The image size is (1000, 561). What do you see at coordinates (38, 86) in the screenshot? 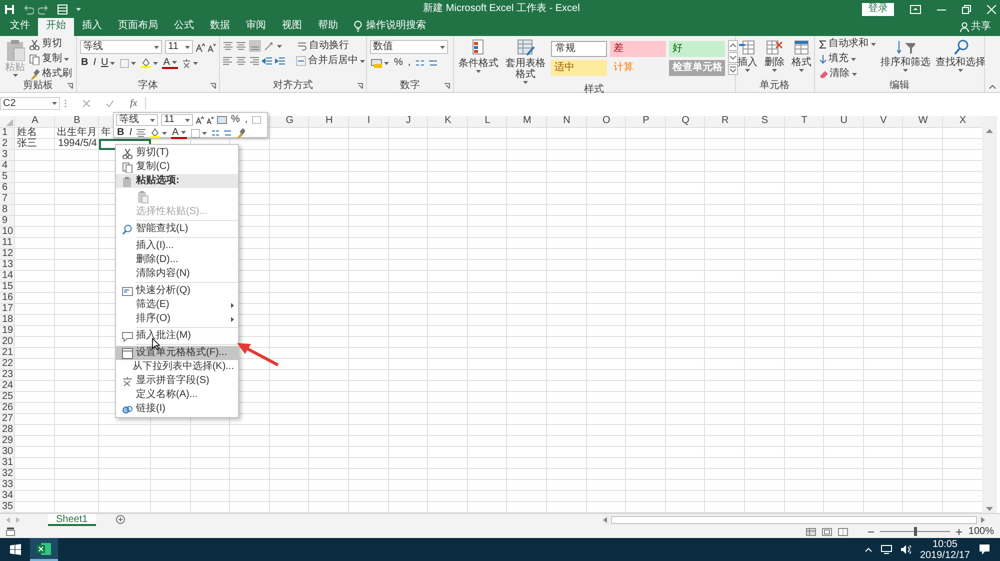
I see `group-label: 剪贴板` at bounding box center [38, 86].